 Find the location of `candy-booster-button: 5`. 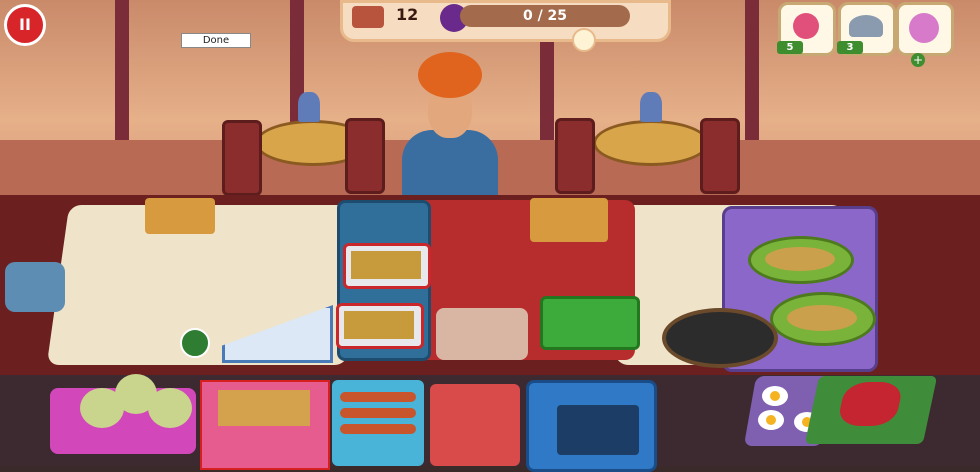

candy-booster-button: 5 is located at coordinates (806, 29).